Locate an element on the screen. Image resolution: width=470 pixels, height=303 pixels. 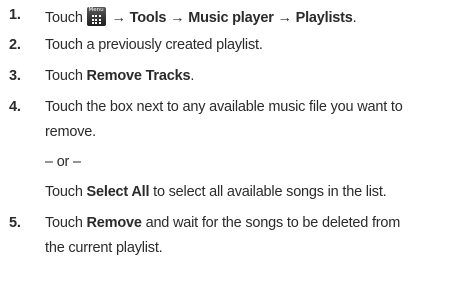
step-number: 1. is located at coordinates (15, 15).